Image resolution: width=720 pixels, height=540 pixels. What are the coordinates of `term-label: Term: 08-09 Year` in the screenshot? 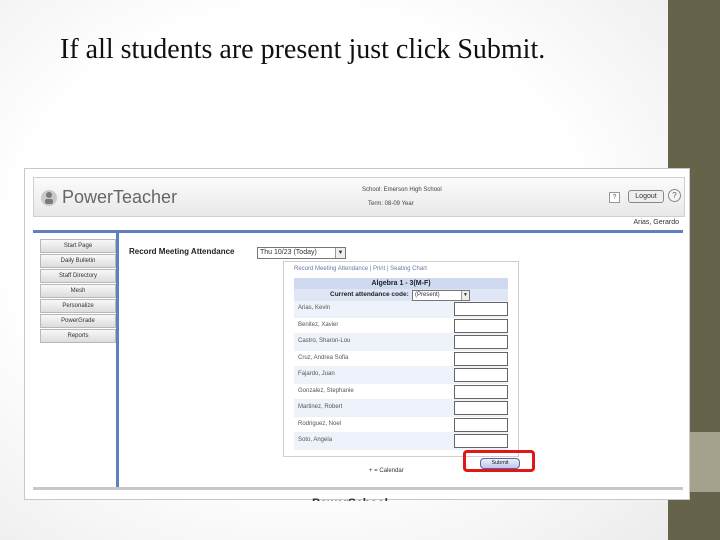 It's located at (391, 204).